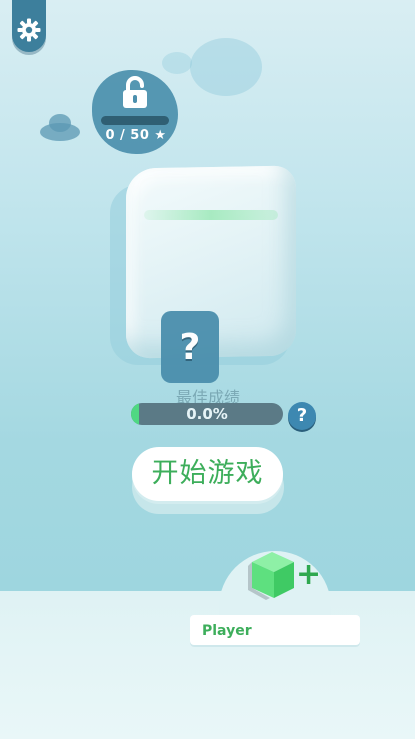 The width and height of the screenshot is (415, 739). I want to click on cube-highlight, so click(211, 215).